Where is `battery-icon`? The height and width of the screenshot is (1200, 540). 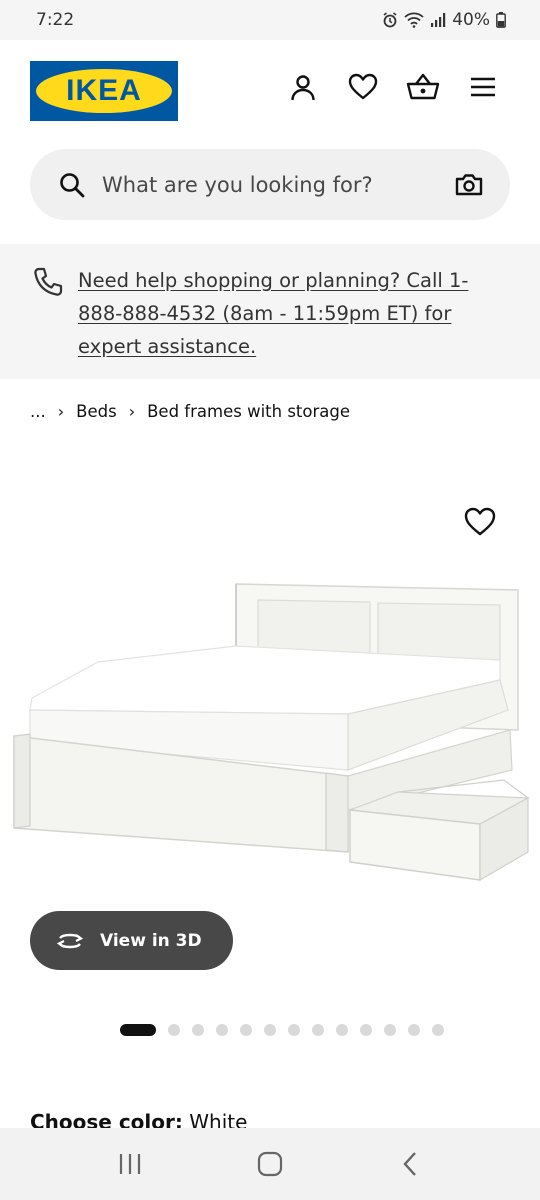
battery-icon is located at coordinates (501, 20).